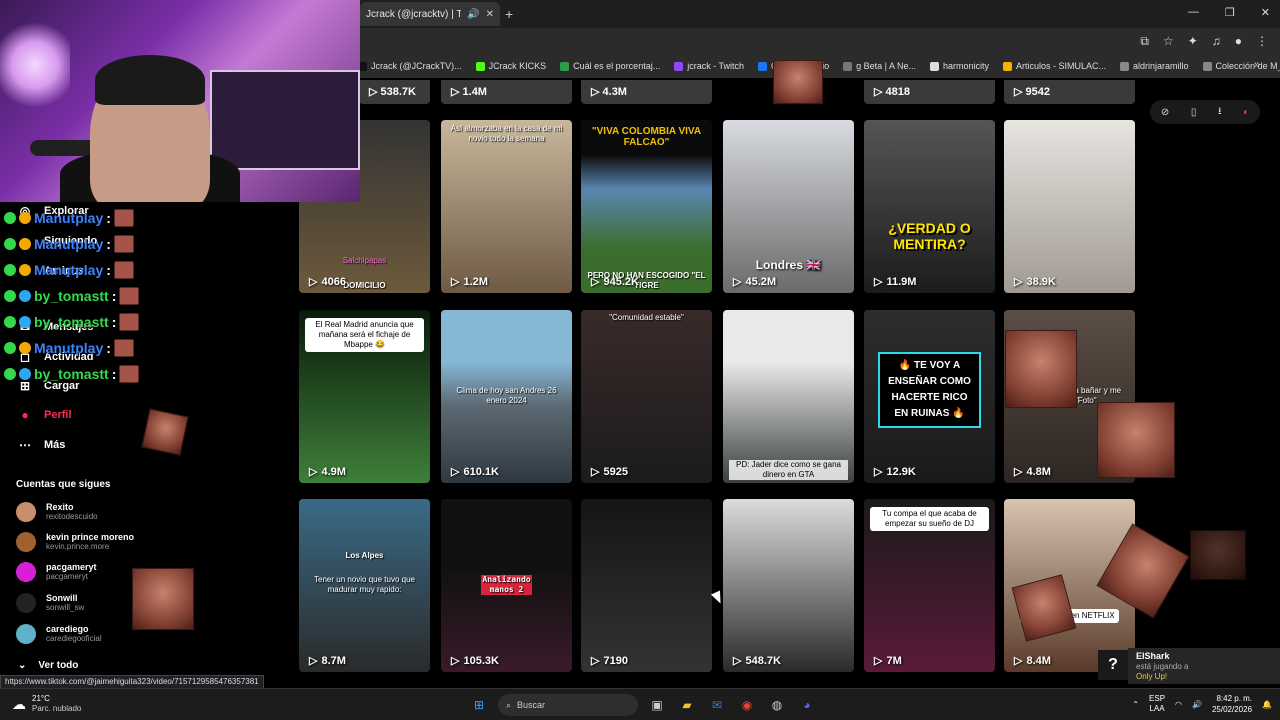 Image resolution: width=1280 pixels, height=720 pixels. Describe the element at coordinates (888, 661) in the screenshot. I see `view-count: ▷ 7M` at that location.